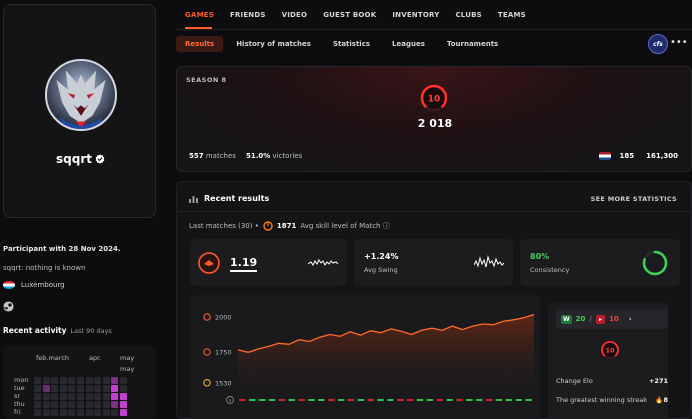 The height and width of the screenshot is (419, 692). I want to click on subtab-statistics: Statistics, so click(351, 44).